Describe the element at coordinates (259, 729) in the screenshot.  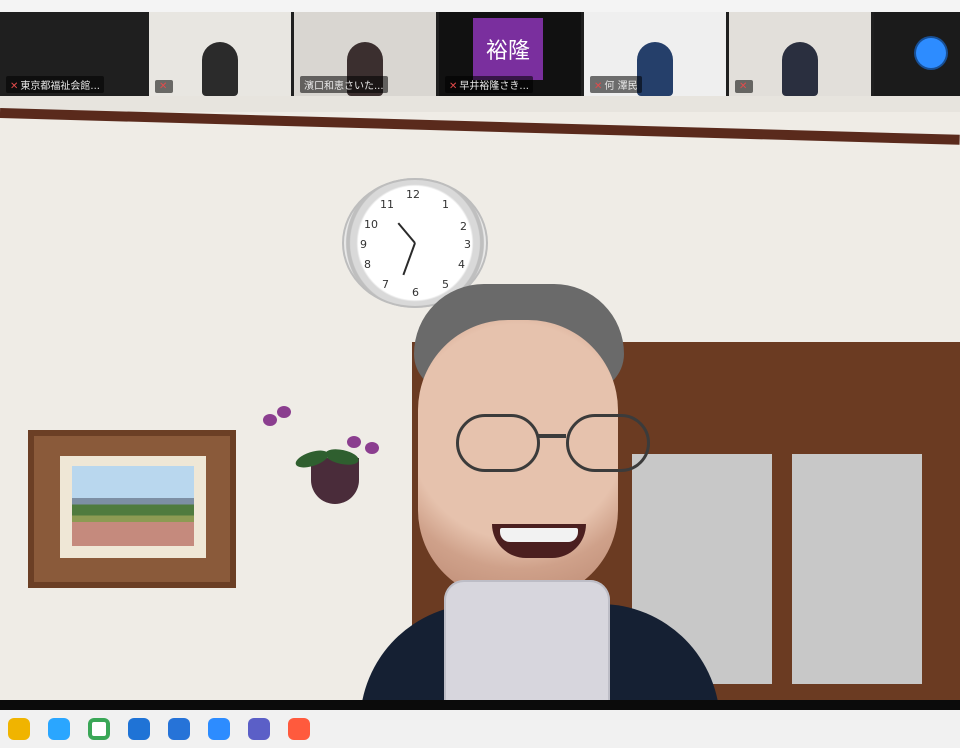
I see `teams-icon` at that location.